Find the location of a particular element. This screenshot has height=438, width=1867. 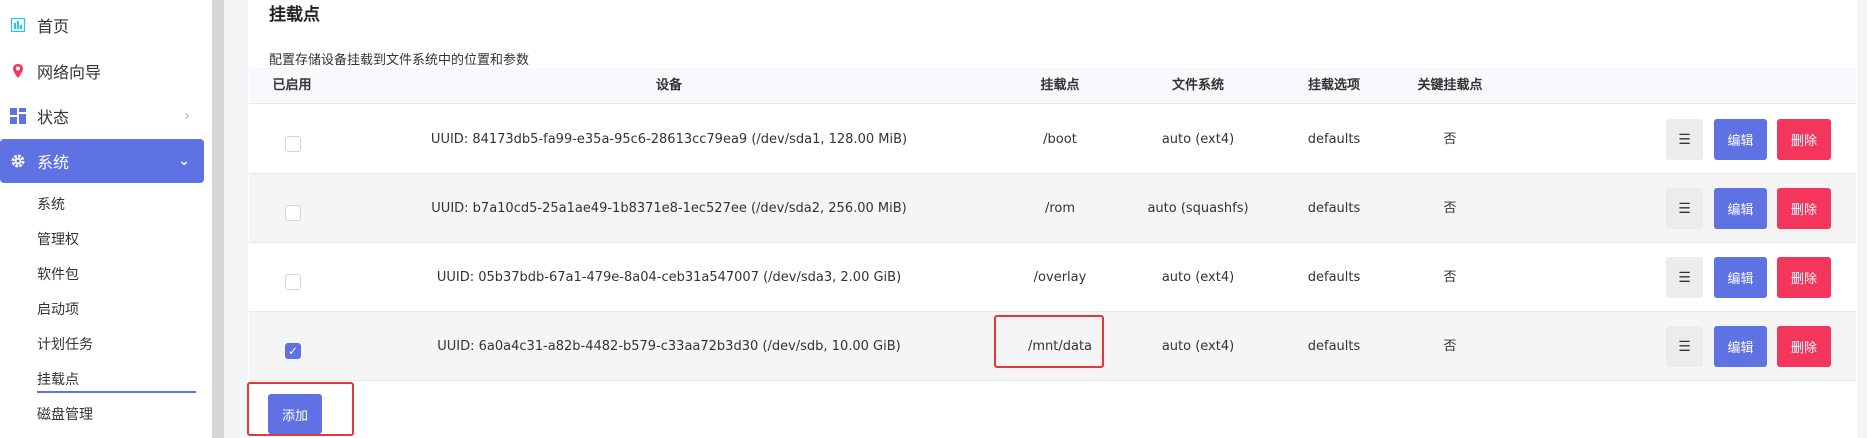

sidebar-item-label: 系统 is located at coordinates (53, 162).